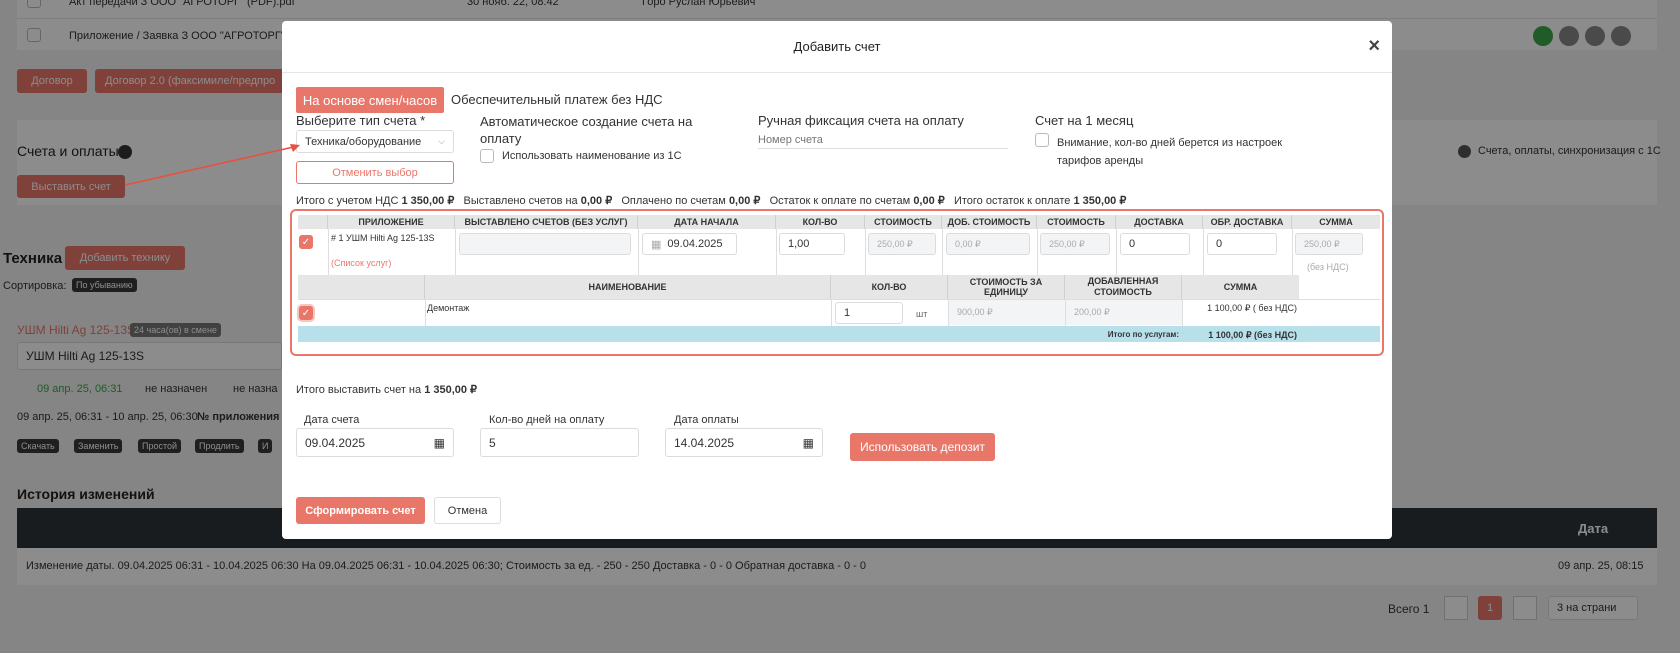 The image size is (1680, 653). Describe the element at coordinates (922, 314) in the screenshot. I see `service-unit: шт` at that location.